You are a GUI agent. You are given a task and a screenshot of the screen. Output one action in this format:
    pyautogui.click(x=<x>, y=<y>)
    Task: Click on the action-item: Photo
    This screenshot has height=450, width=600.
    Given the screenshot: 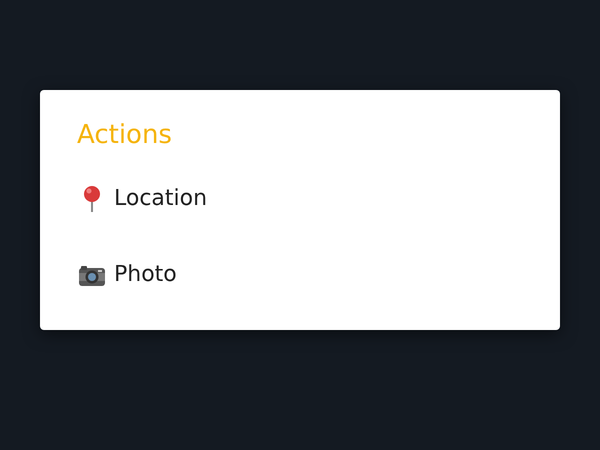 What is the action you would take?
    pyautogui.click(x=127, y=275)
    